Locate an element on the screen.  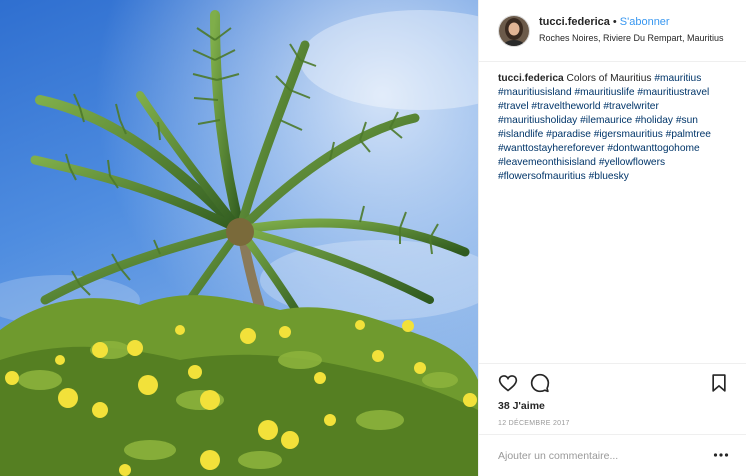
avatar is located at coordinates (514, 31).